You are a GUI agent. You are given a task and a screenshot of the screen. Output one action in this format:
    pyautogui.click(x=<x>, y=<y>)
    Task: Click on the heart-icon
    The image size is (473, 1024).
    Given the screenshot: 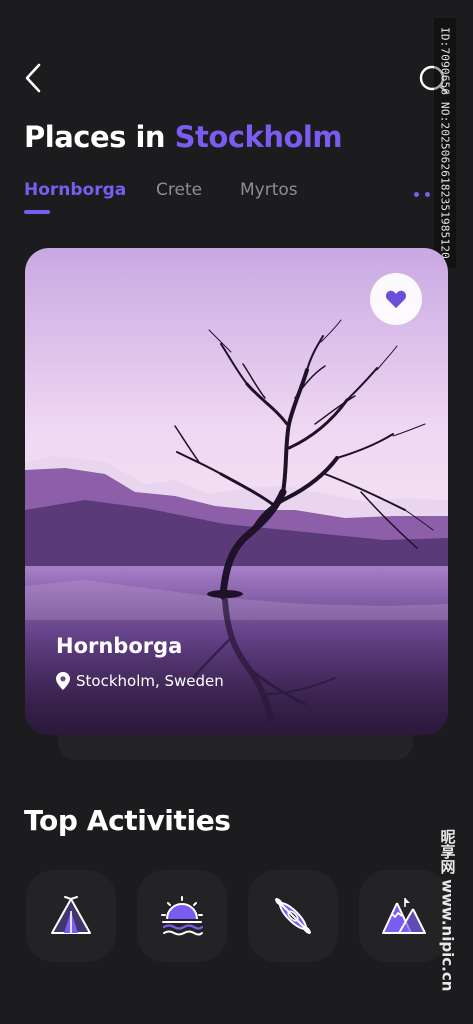 What is the action you would take?
    pyautogui.click(x=396, y=299)
    